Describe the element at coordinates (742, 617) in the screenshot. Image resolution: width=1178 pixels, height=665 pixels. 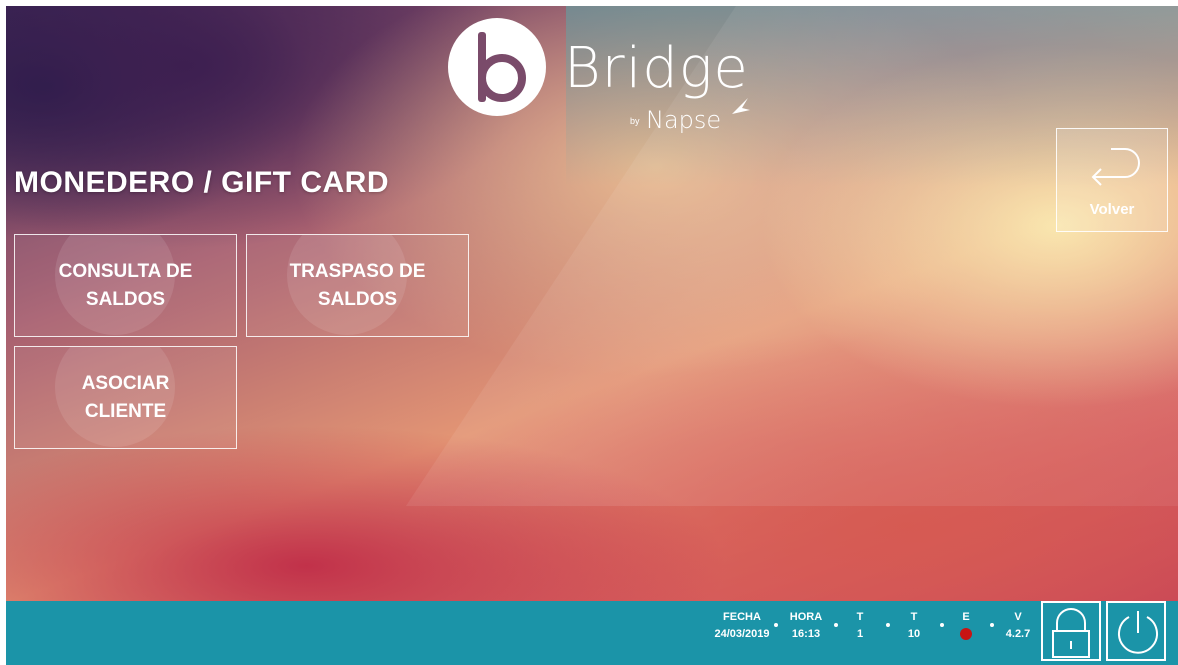
I see `fecha-label: FECHA` at that location.